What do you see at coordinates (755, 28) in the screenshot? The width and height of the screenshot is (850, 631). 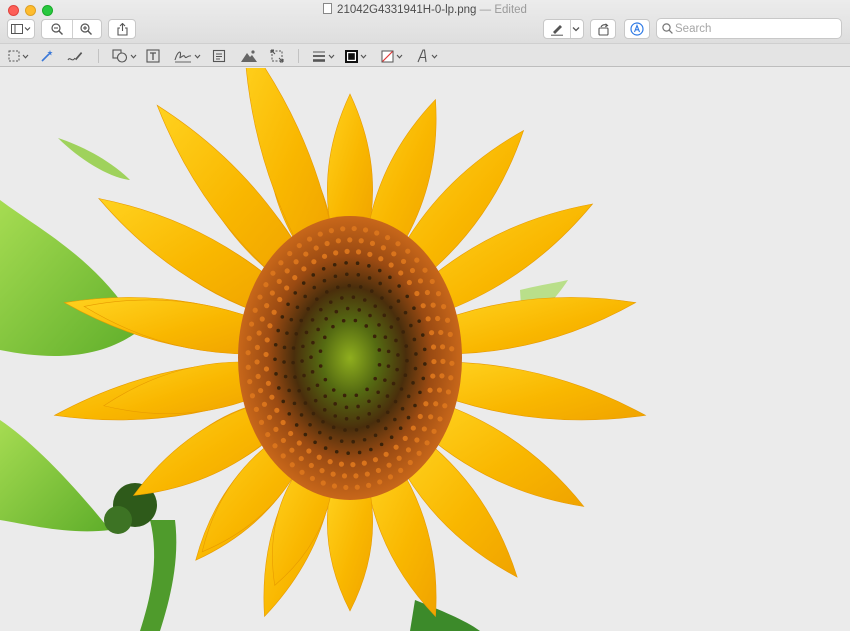 I see `search-input` at bounding box center [755, 28].